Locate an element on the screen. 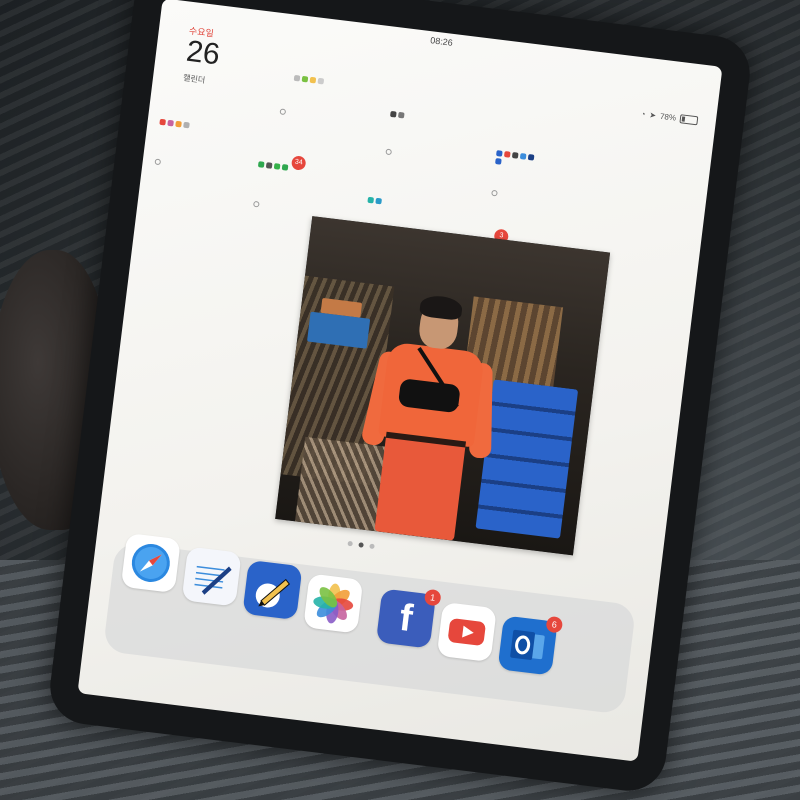  notes-pen-icon is located at coordinates (213, 580).